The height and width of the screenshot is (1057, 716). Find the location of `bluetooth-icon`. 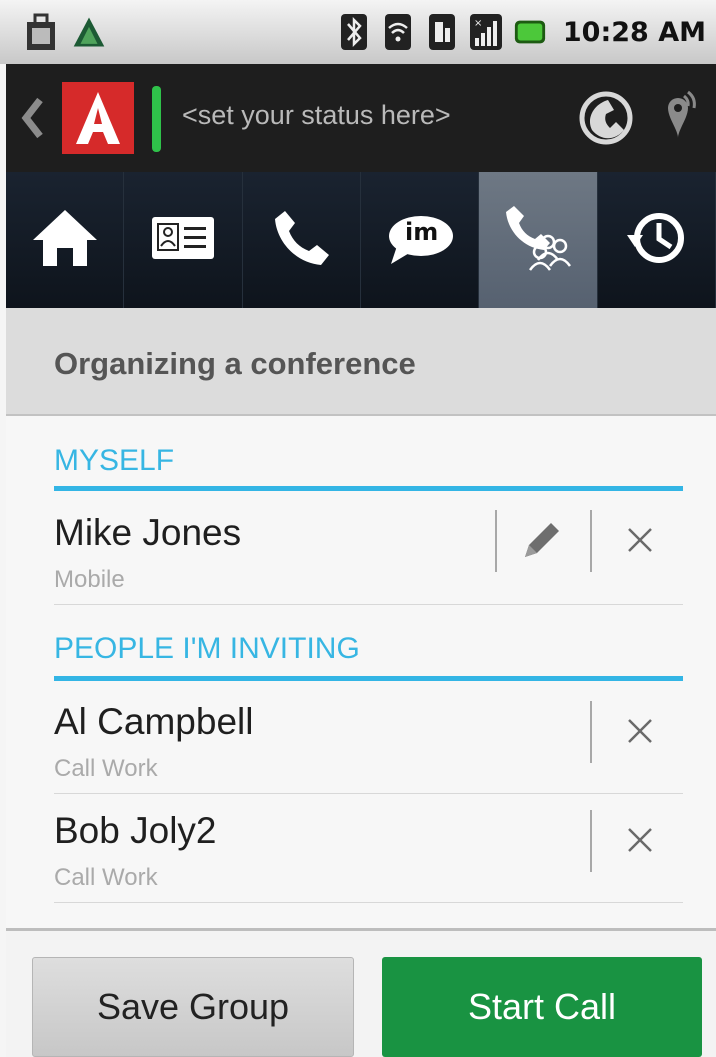

bluetooth-icon is located at coordinates (354, 32).